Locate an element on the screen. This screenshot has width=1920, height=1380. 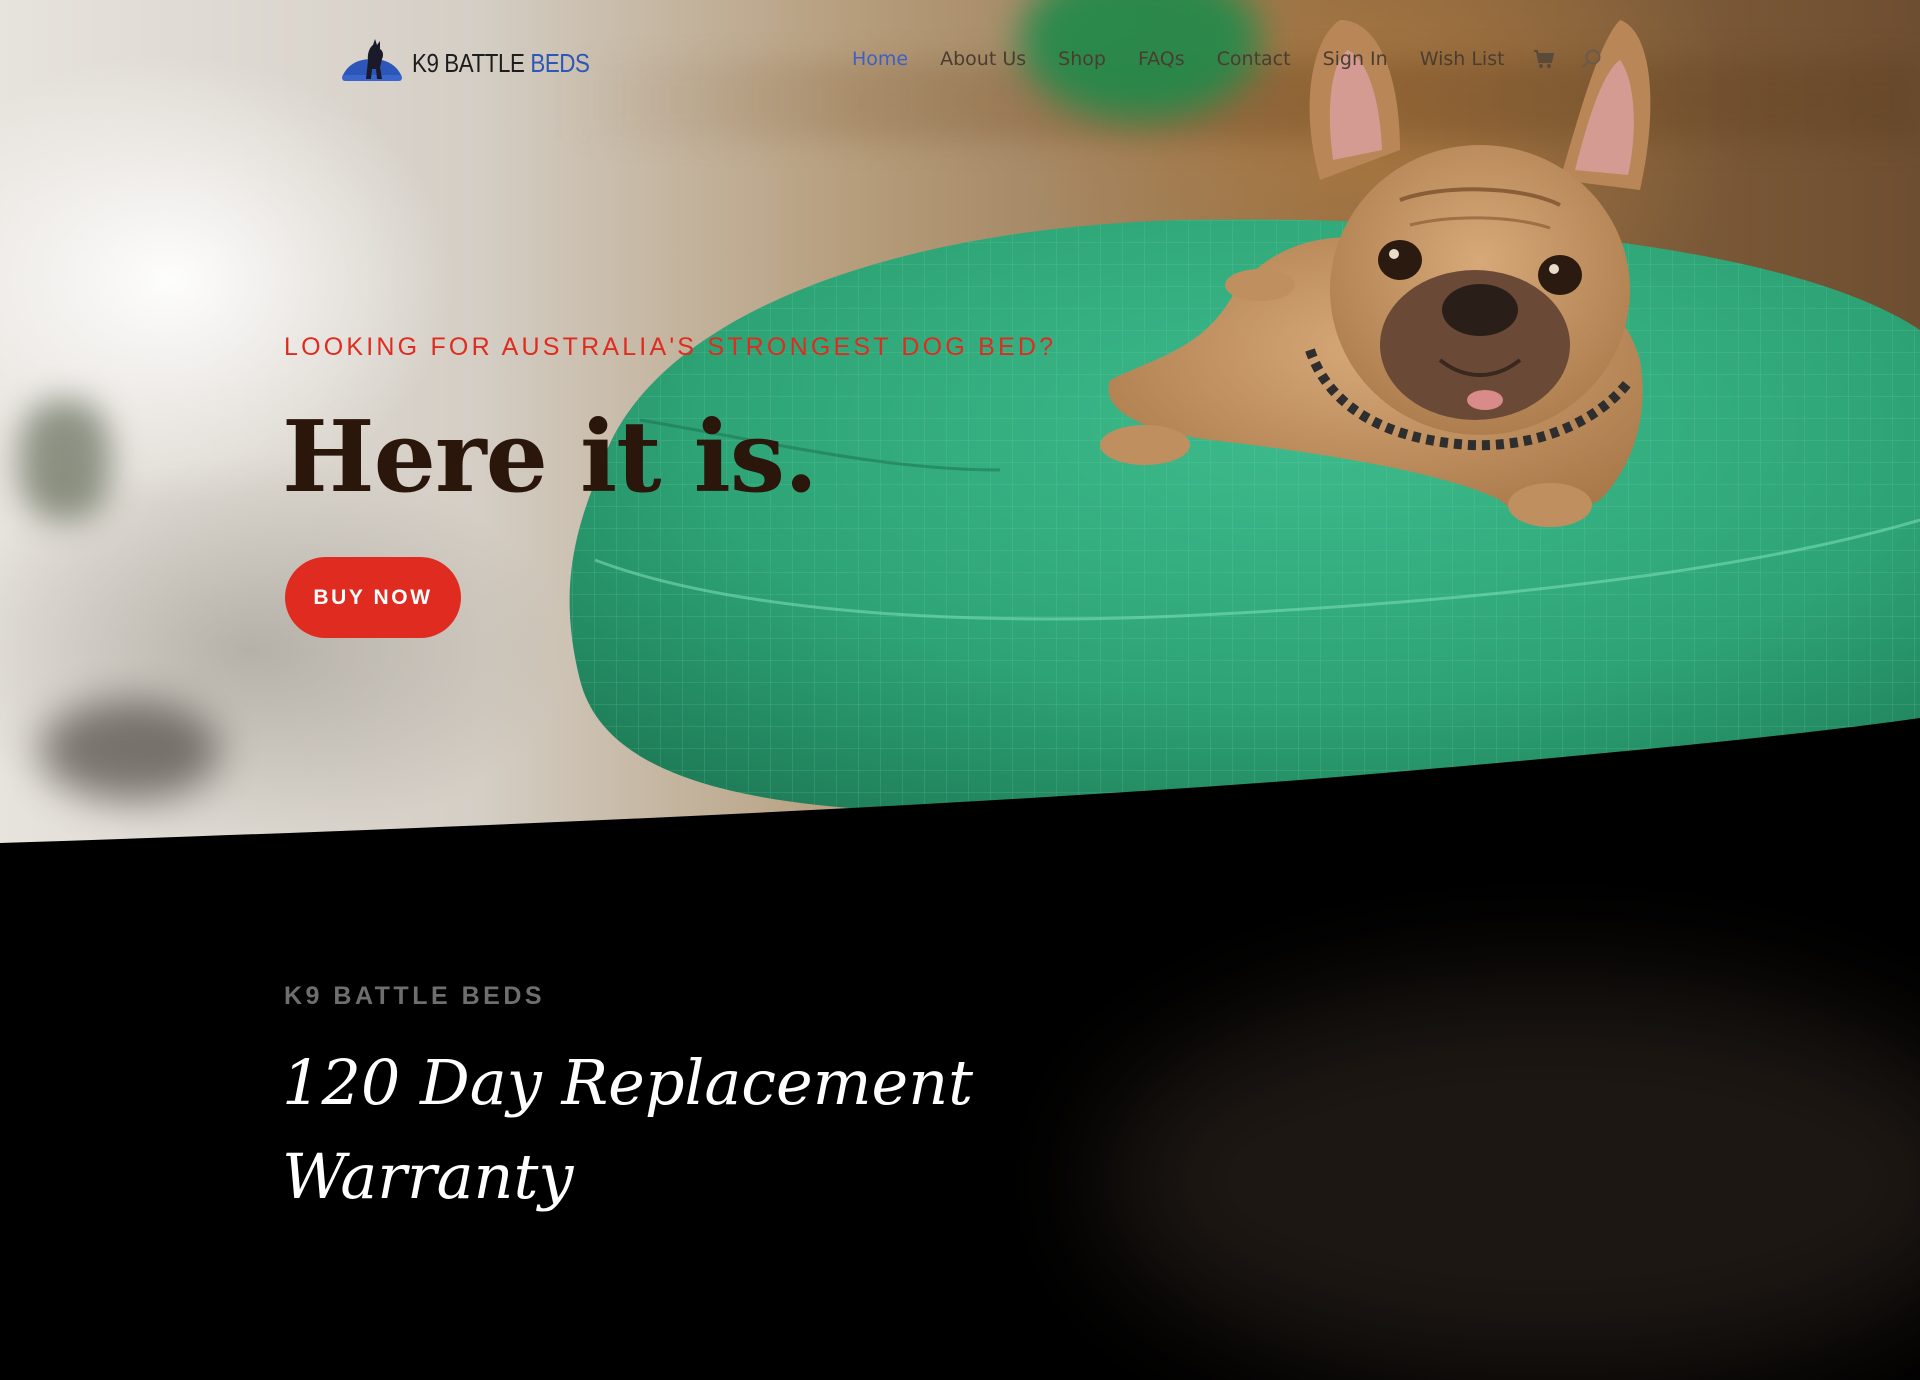
search-icon is located at coordinates (1592, 59).